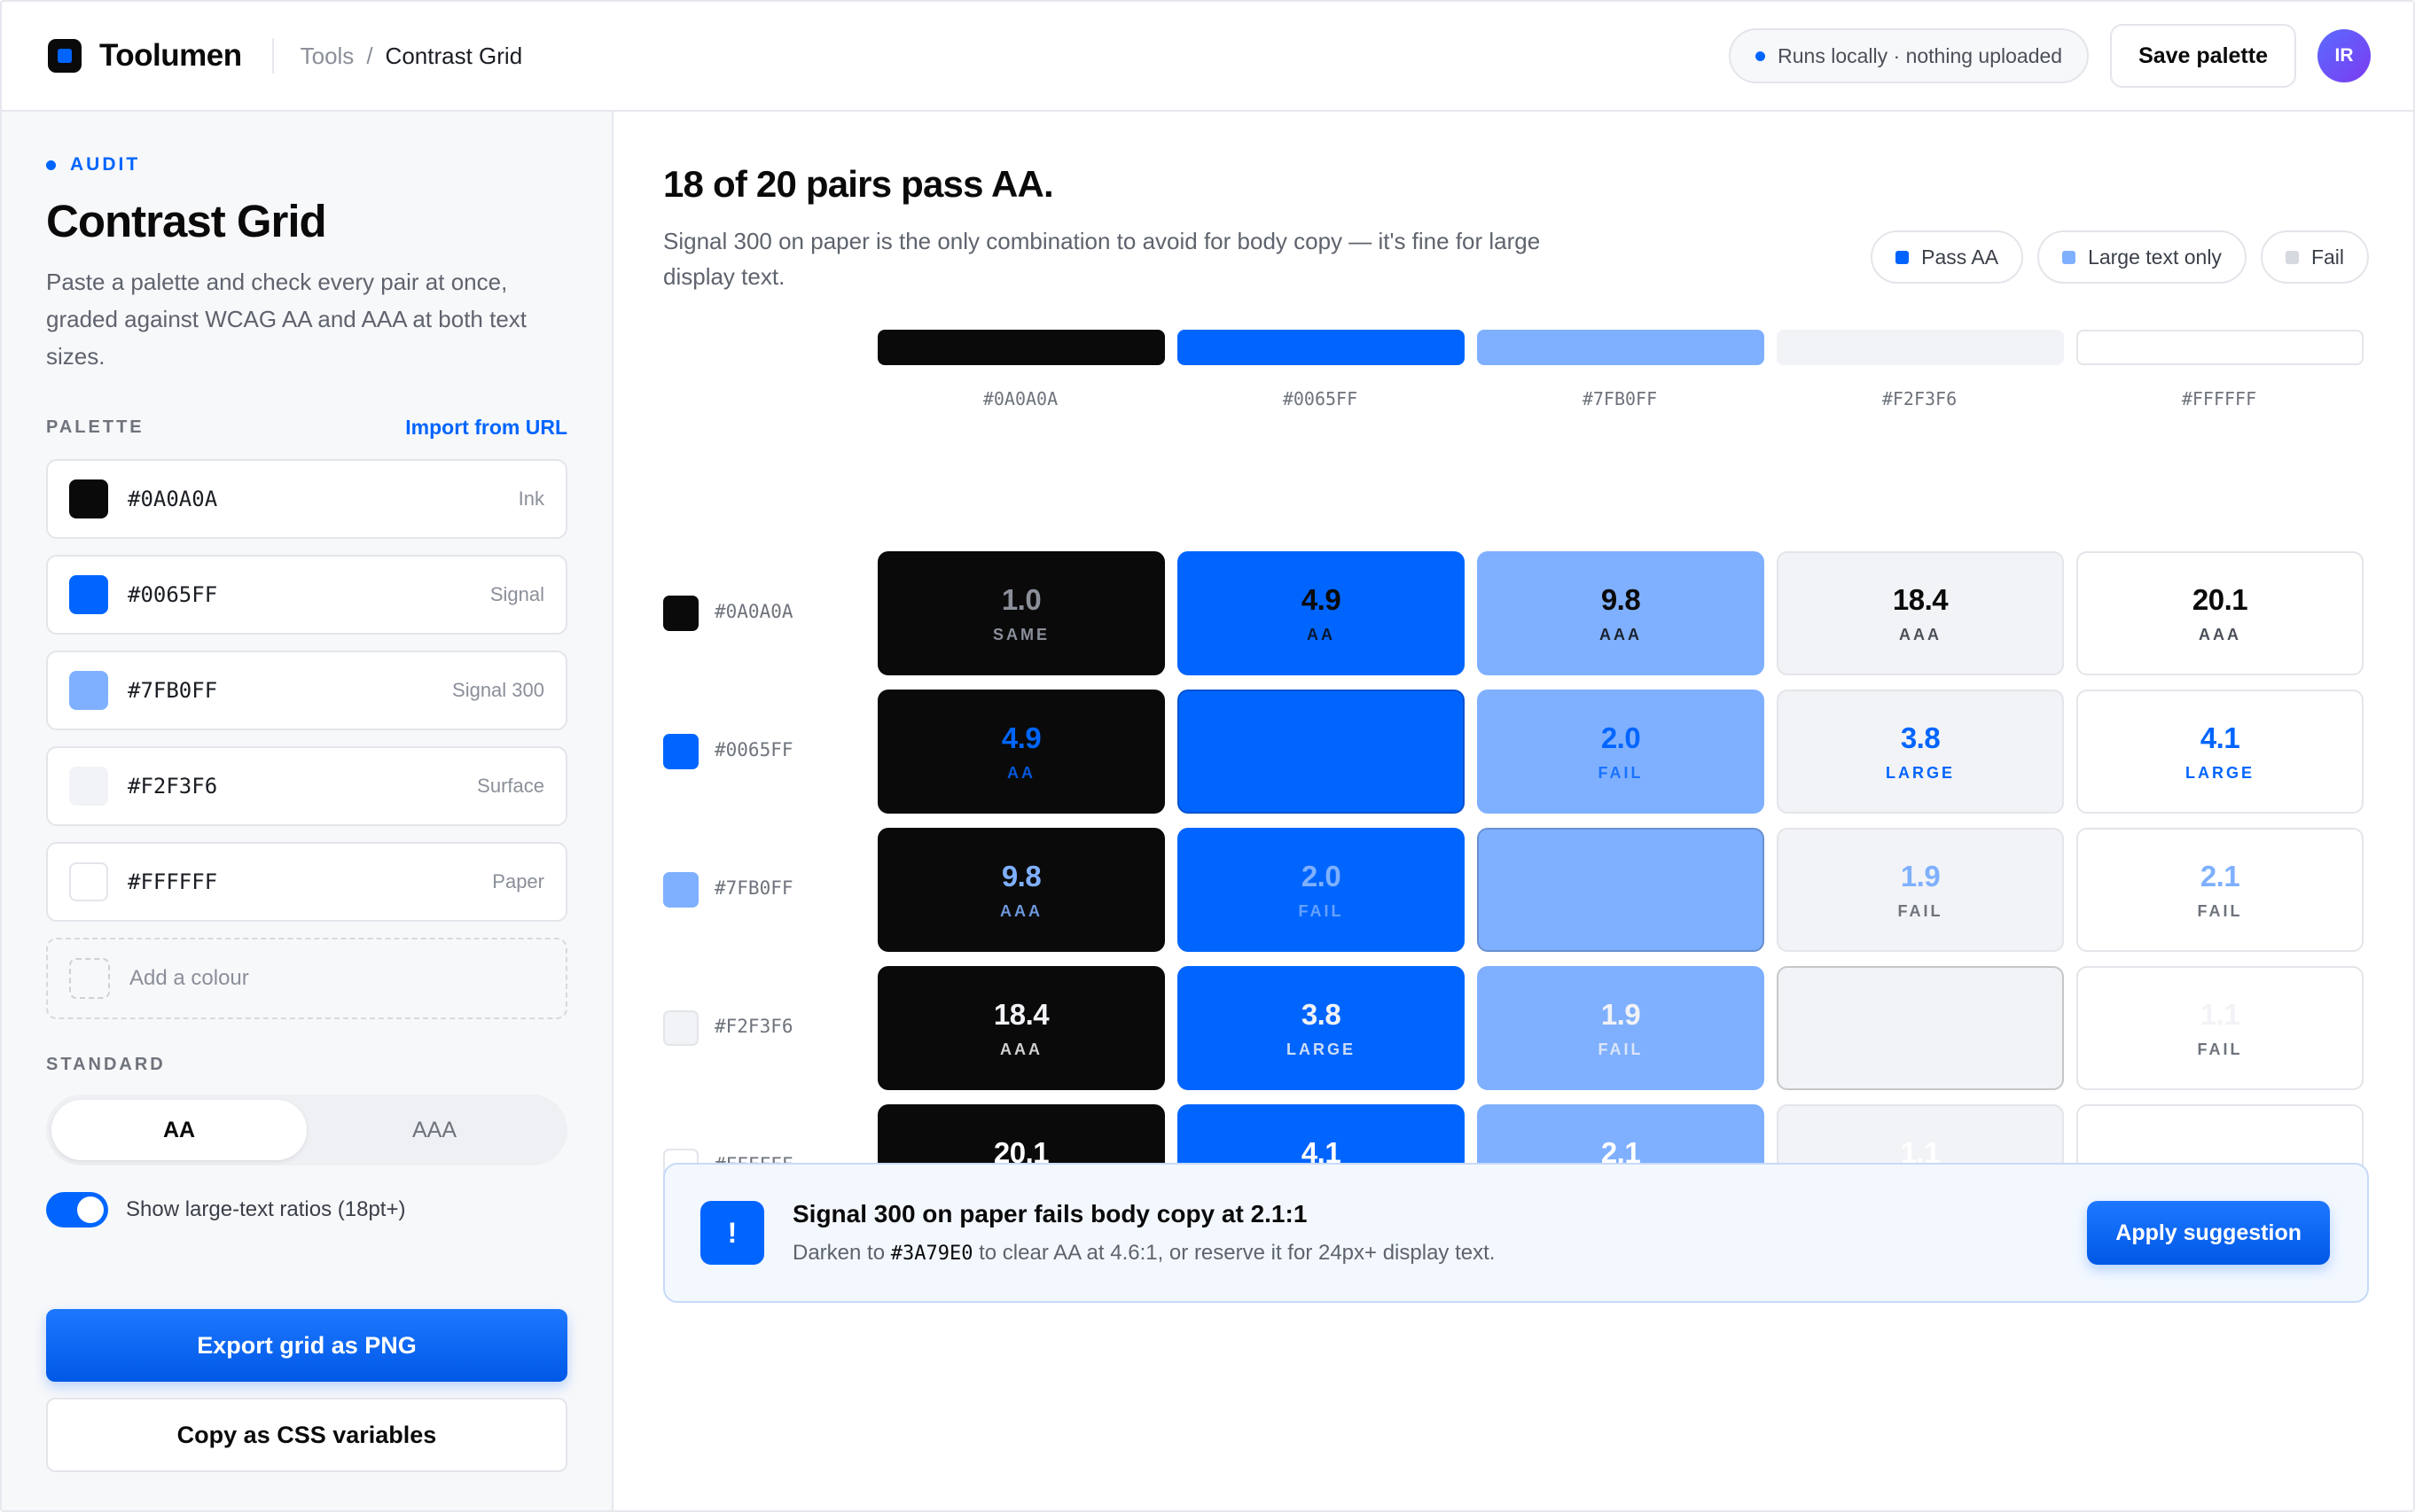  What do you see at coordinates (531, 498) in the screenshot?
I see `palette-name: Ink` at bounding box center [531, 498].